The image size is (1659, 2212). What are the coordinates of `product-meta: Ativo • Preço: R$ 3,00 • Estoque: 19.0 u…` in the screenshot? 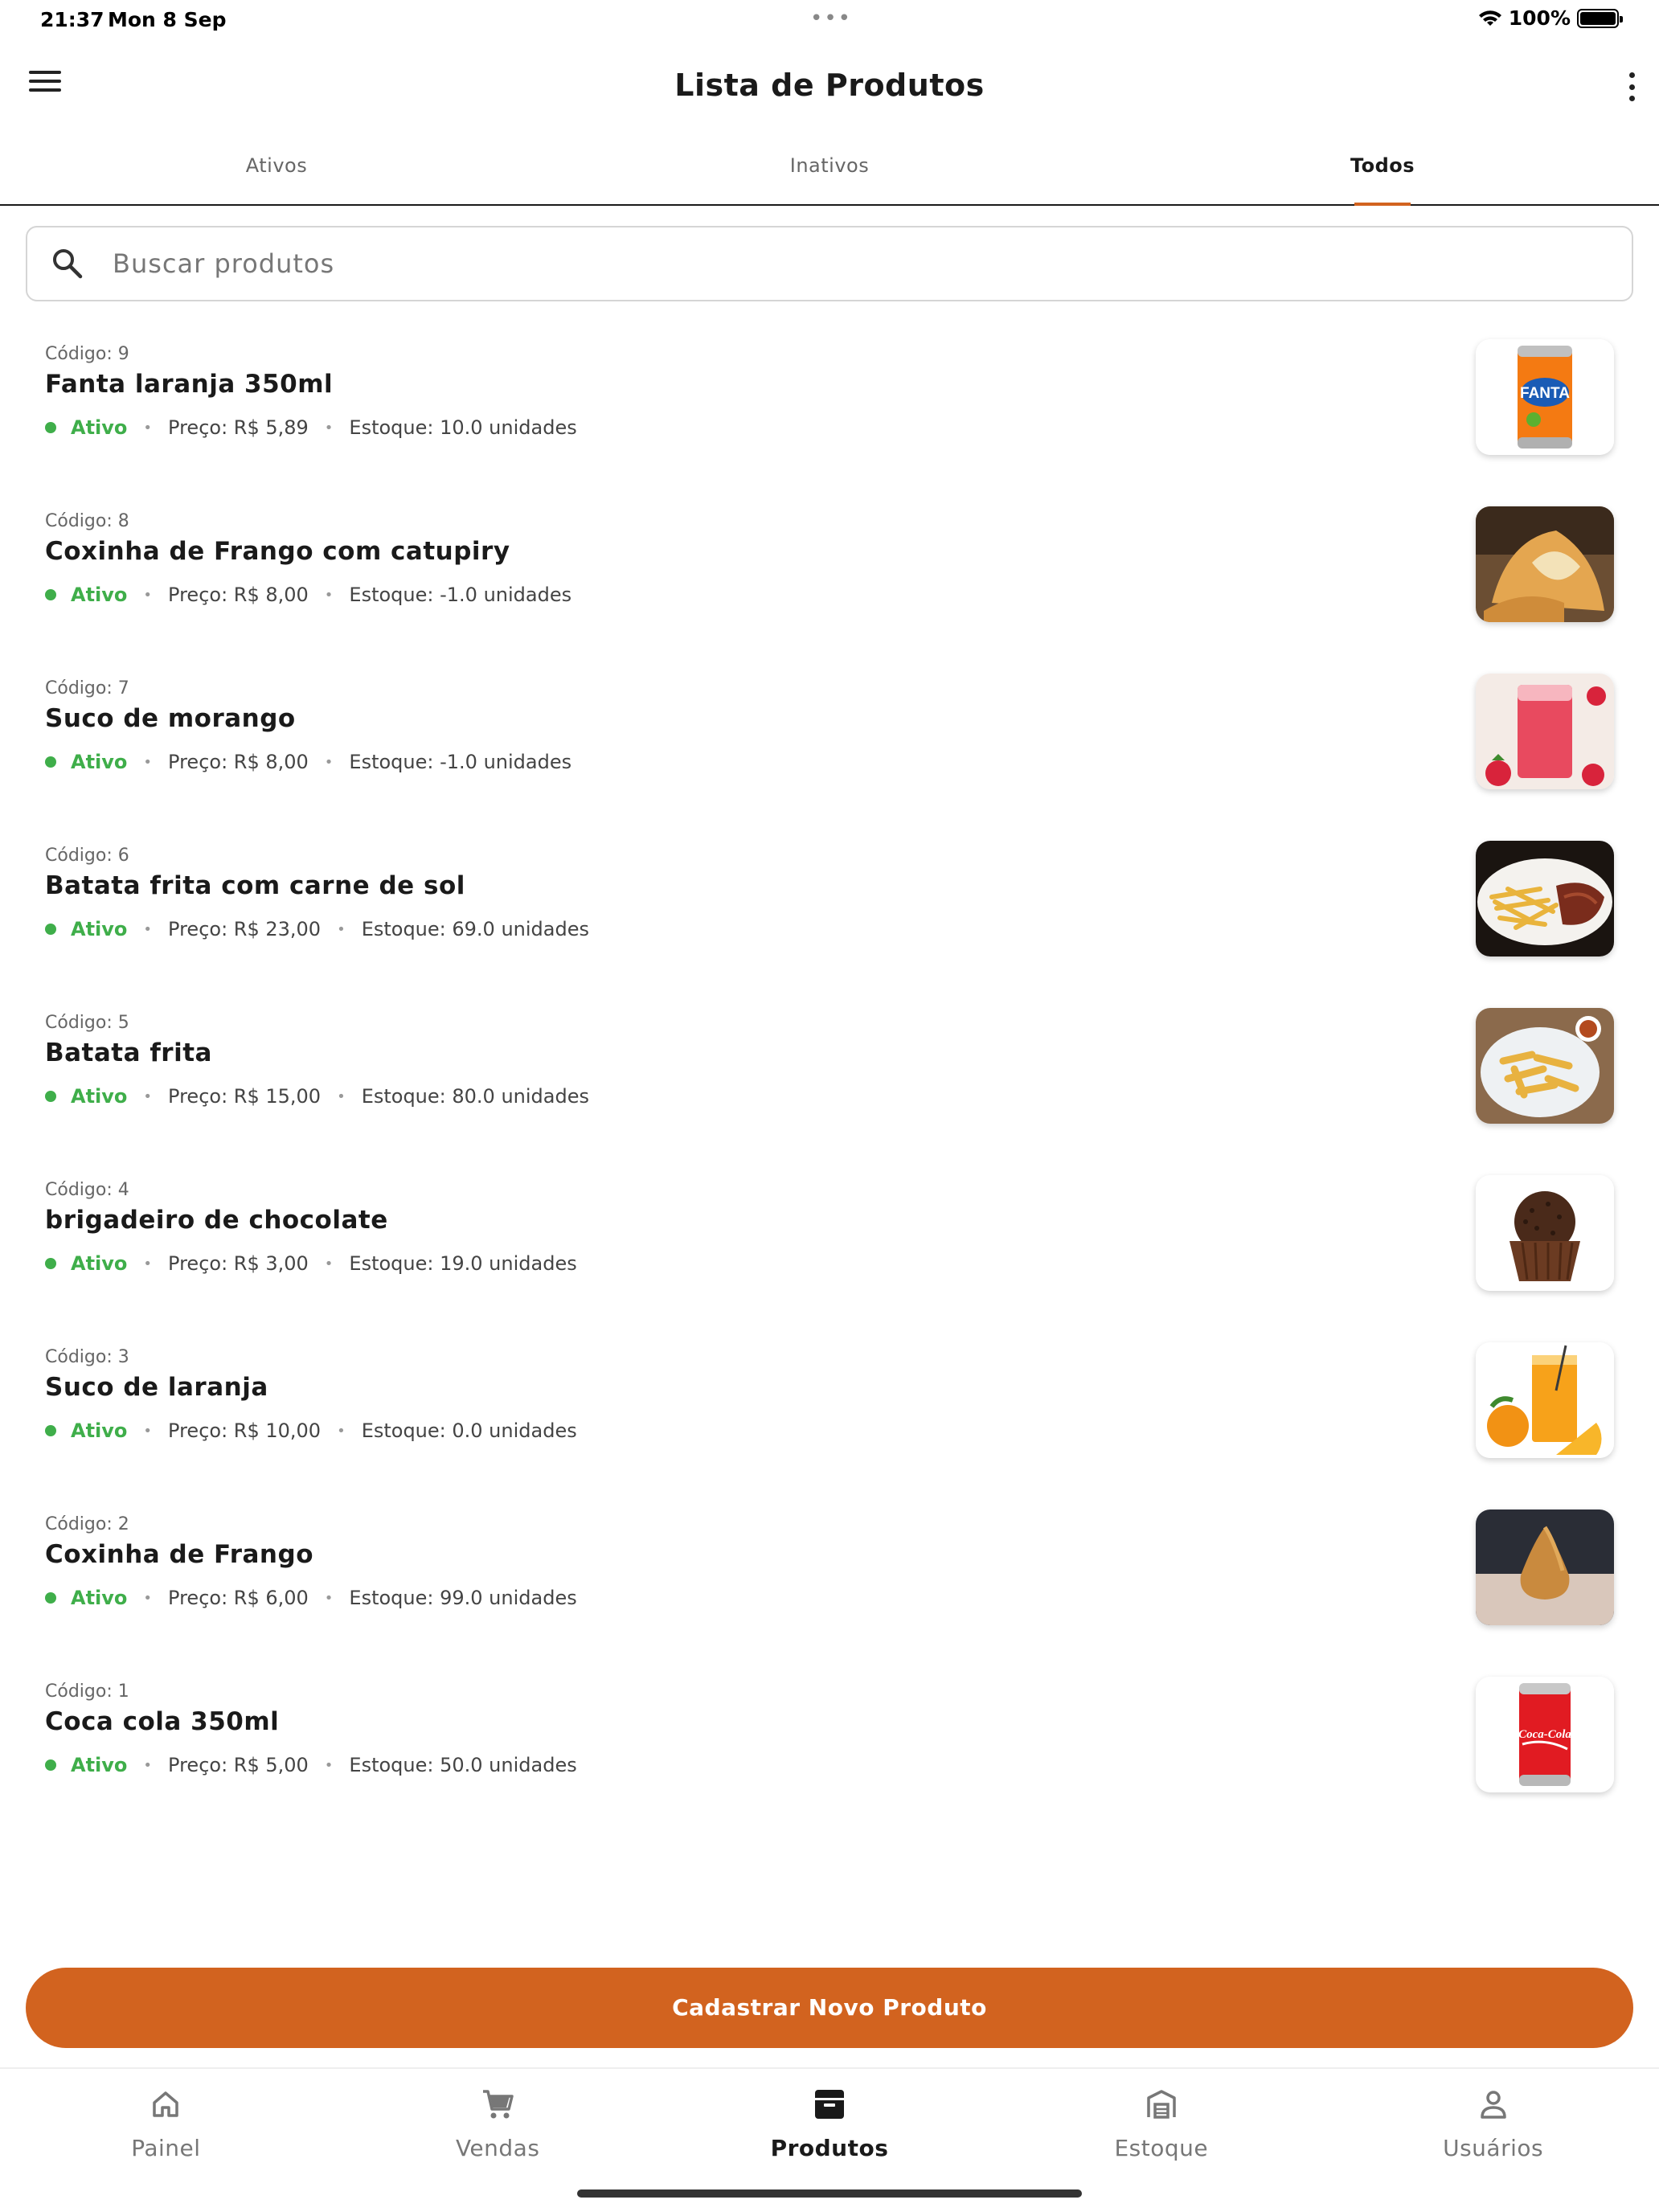 It's located at (311, 1263).